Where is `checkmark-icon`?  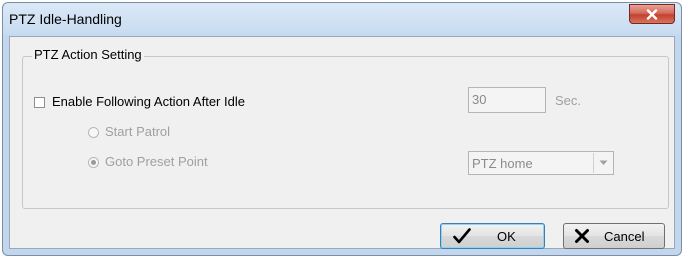
checkmark-icon is located at coordinates (462, 236).